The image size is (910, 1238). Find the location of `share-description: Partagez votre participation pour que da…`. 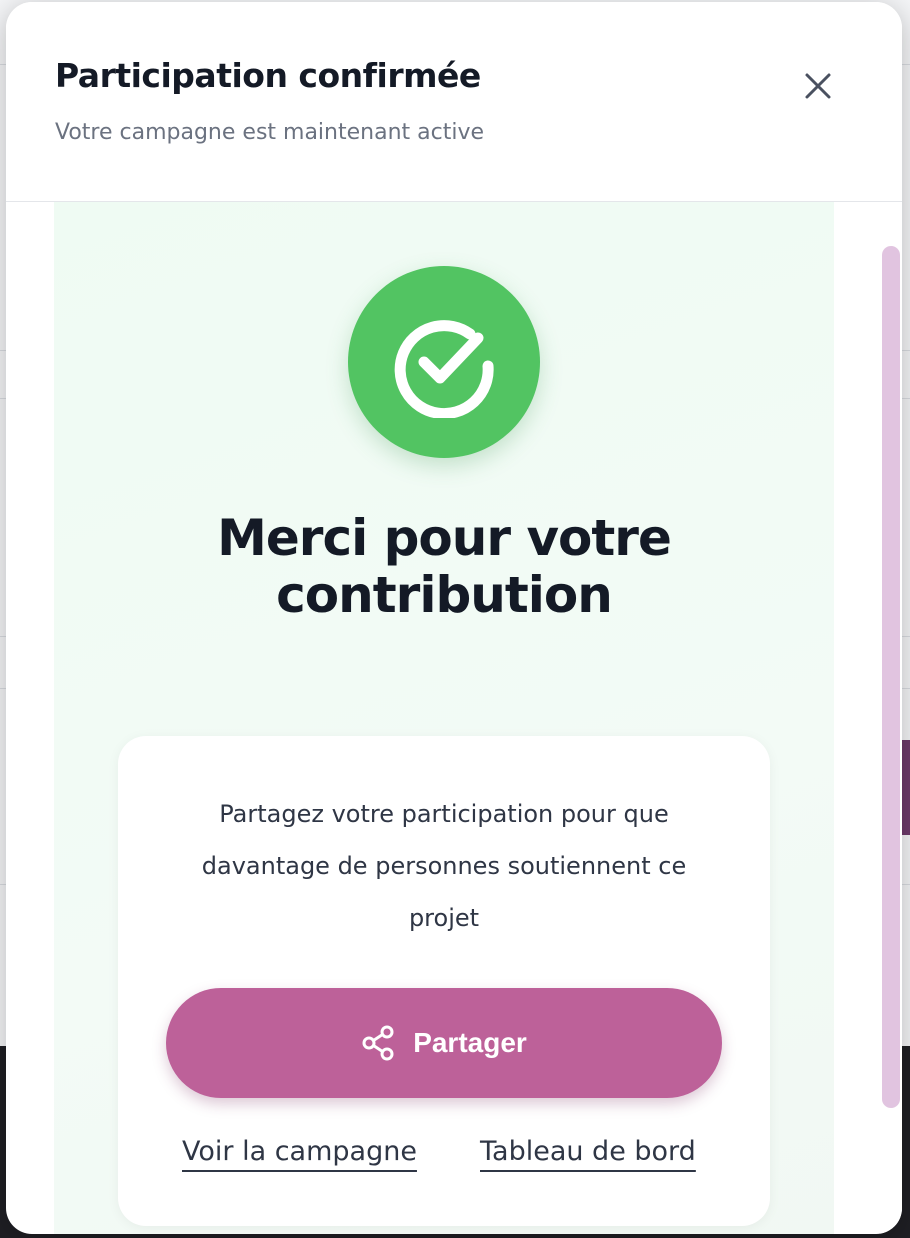

share-description: Partagez votre participation pour que da… is located at coordinates (444, 866).